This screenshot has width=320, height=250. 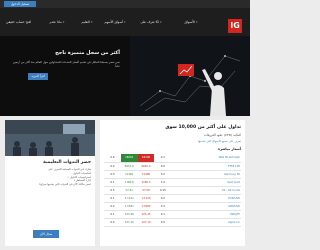 I want to click on spread-value: 0.5, so click(x=163, y=222).